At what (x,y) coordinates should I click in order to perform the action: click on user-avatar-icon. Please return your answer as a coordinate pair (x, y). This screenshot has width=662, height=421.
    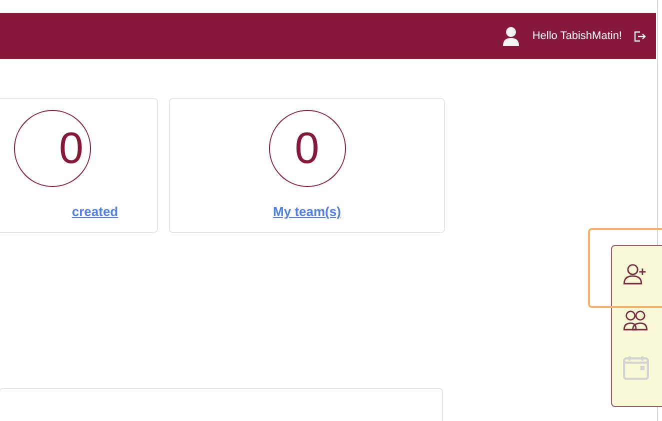
    Looking at the image, I should click on (511, 36).